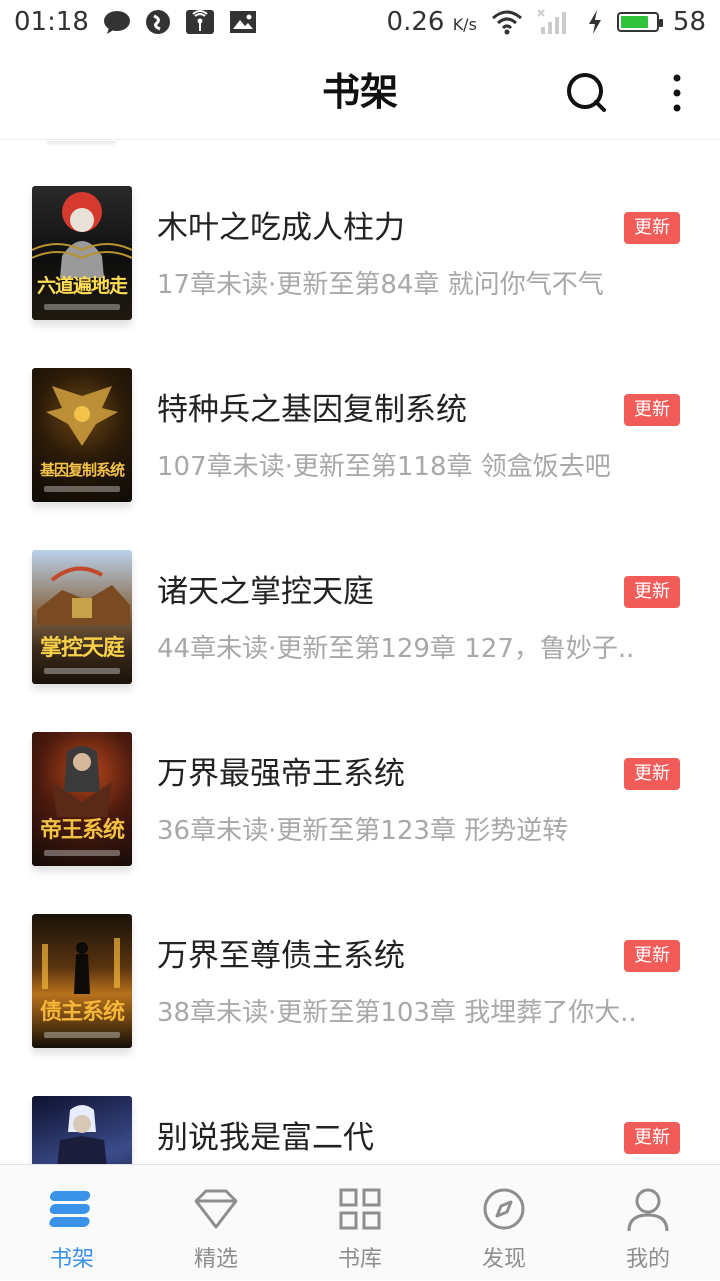  Describe the element at coordinates (363, 831) in the screenshot. I see `book-progress: 36章未读·更新至第123章 形势逆转` at that location.